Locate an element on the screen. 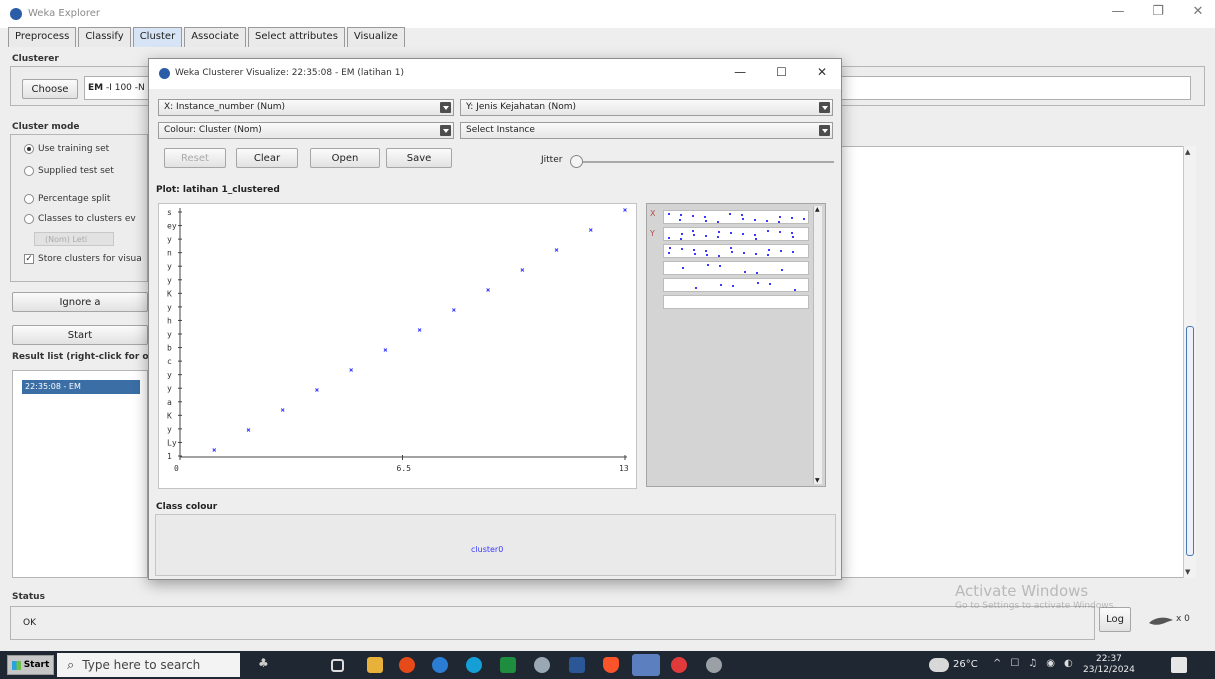 Image resolution: width=1215 pixels, height=679 pixels. tab-preprocess: Preprocess is located at coordinates (42, 37).